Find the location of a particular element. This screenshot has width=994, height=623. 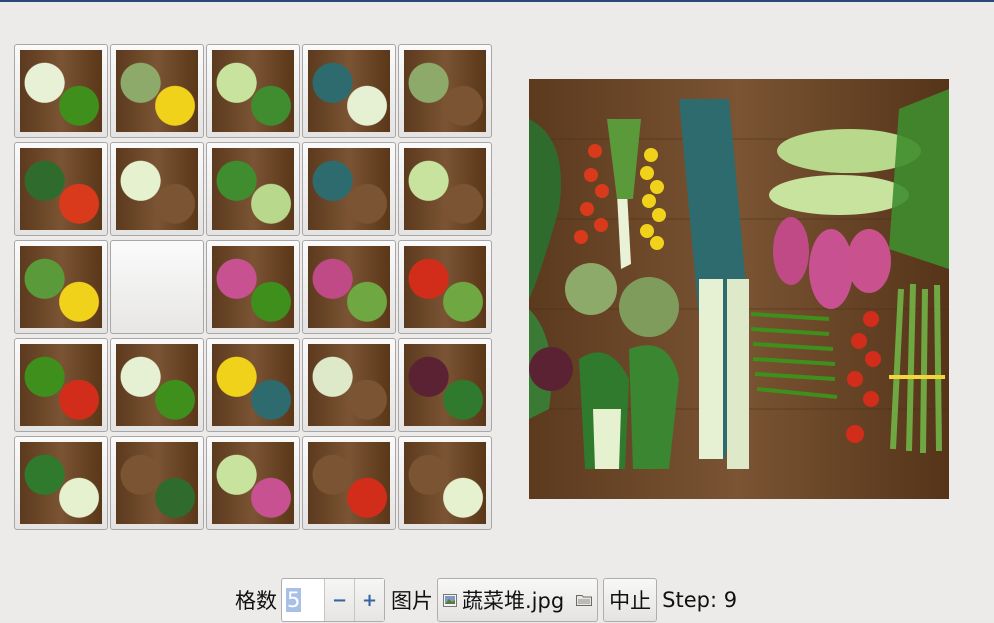

grid-size-input: 5 is located at coordinates (303, 600).